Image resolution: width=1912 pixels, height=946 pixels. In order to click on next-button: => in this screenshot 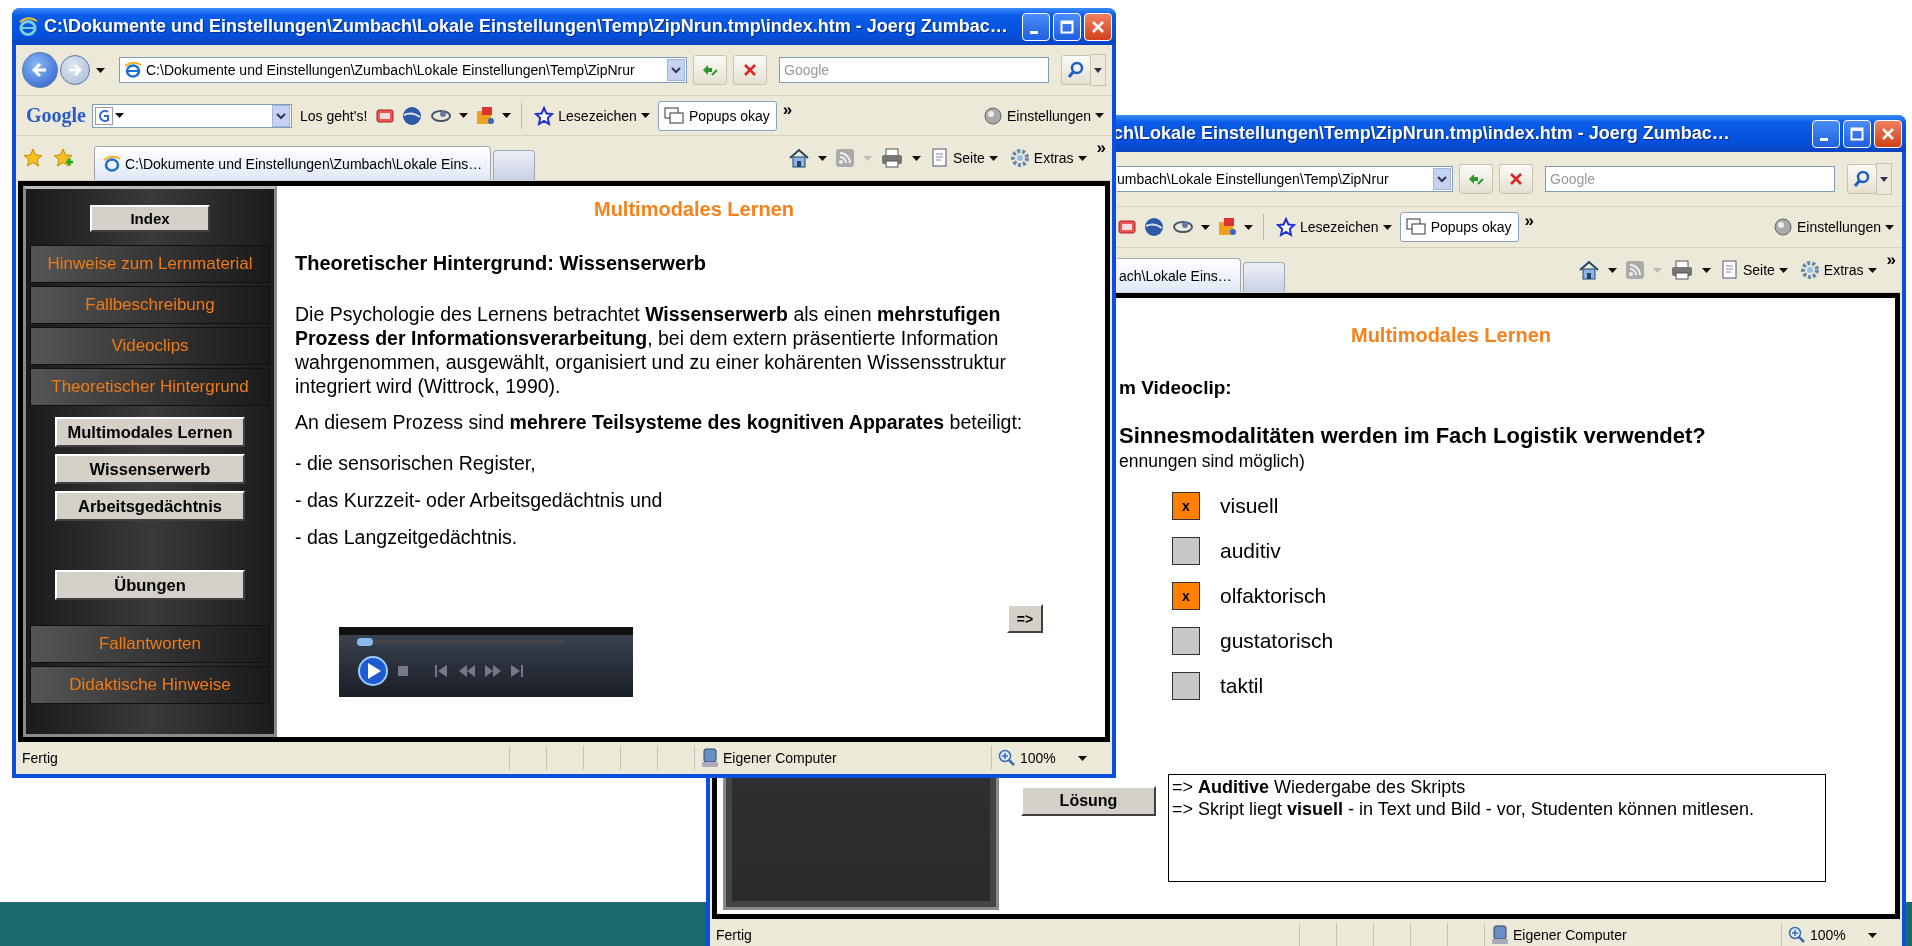, I will do `click(1025, 618)`.